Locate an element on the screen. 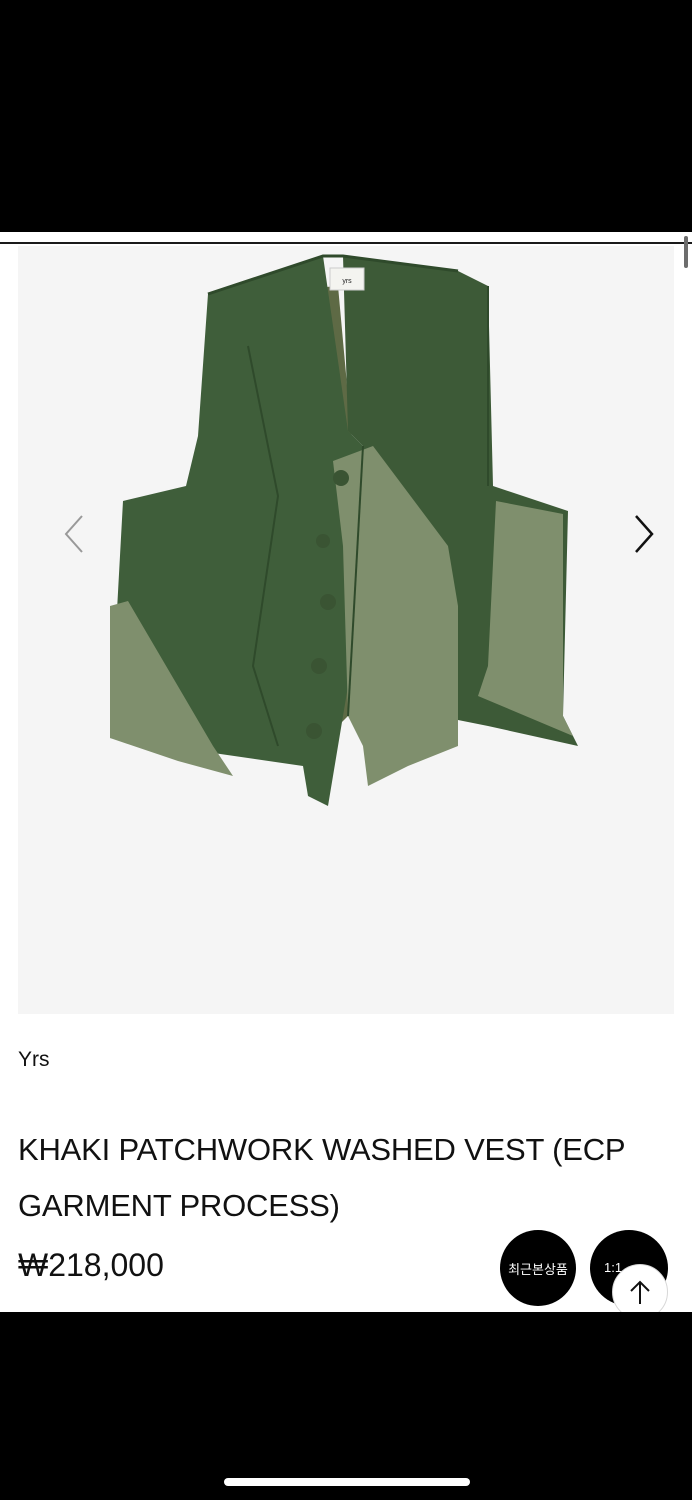 This screenshot has width=692, height=1500. chevron-left-icon is located at coordinates (73, 534).